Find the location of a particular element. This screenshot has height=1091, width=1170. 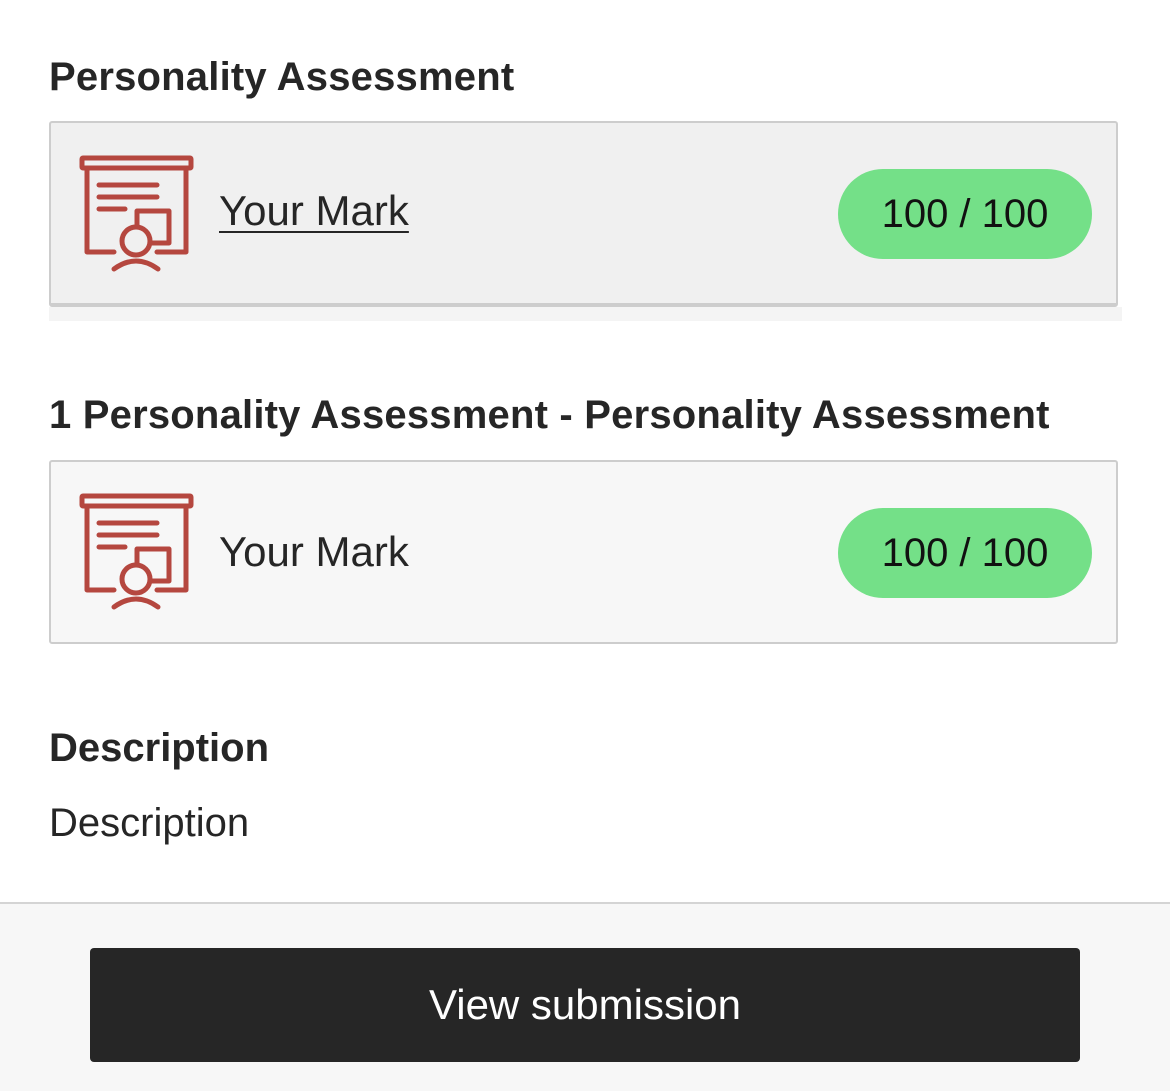

your-mark-link: Your Mark is located at coordinates (314, 211).